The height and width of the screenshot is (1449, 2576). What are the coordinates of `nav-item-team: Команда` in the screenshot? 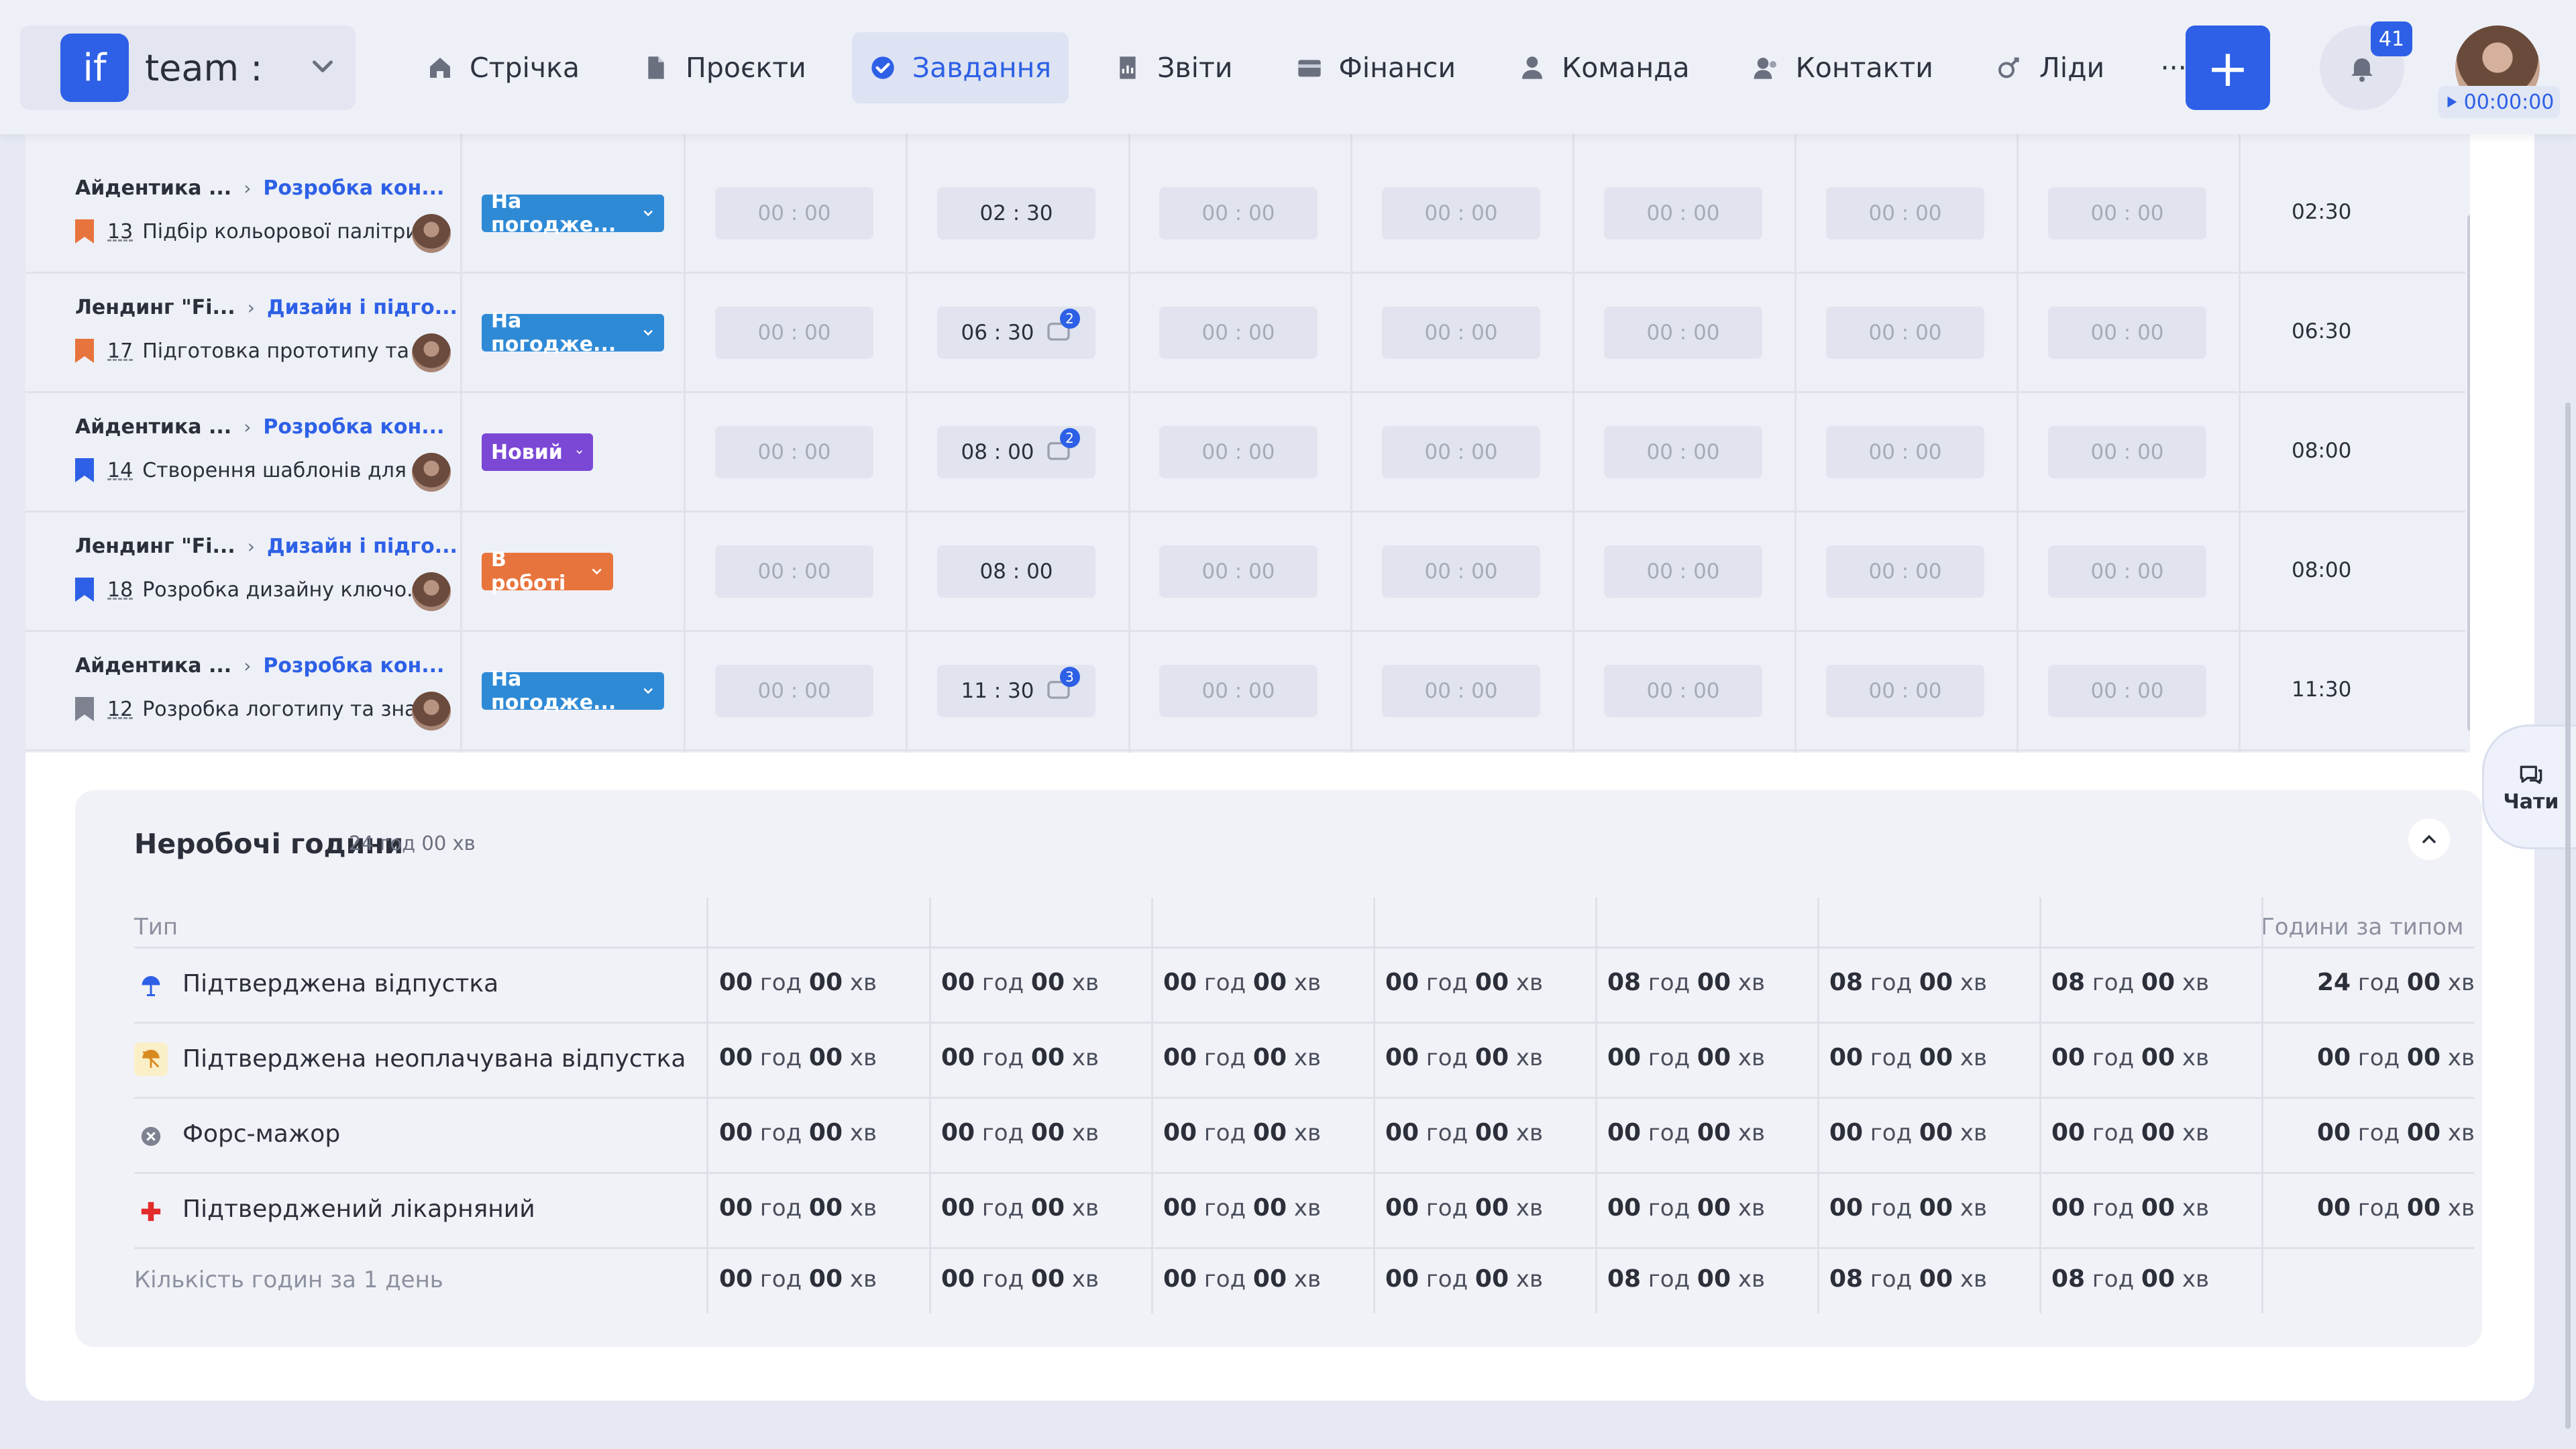 It's located at (1604, 67).